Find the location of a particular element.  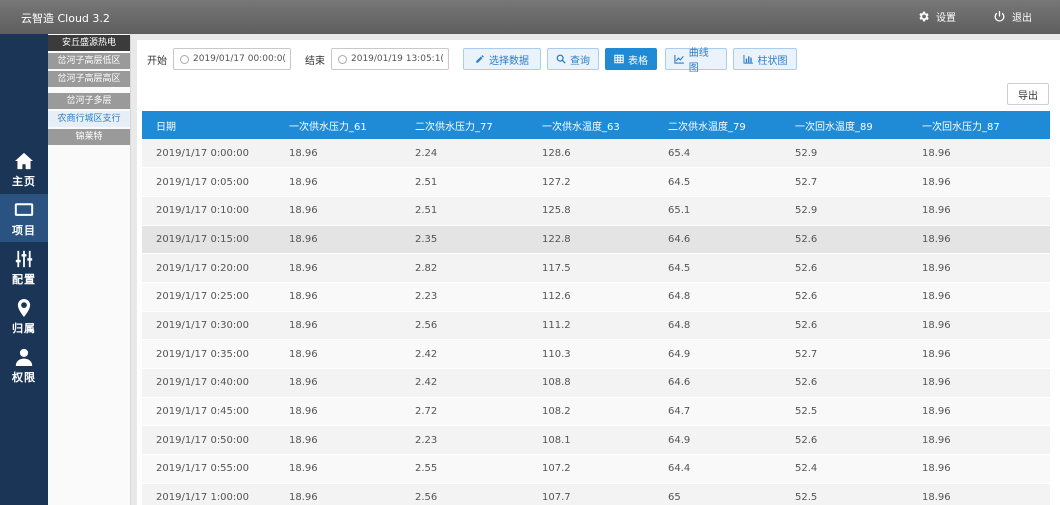

column-header: 二次供水压力_77 is located at coordinates (464, 125).